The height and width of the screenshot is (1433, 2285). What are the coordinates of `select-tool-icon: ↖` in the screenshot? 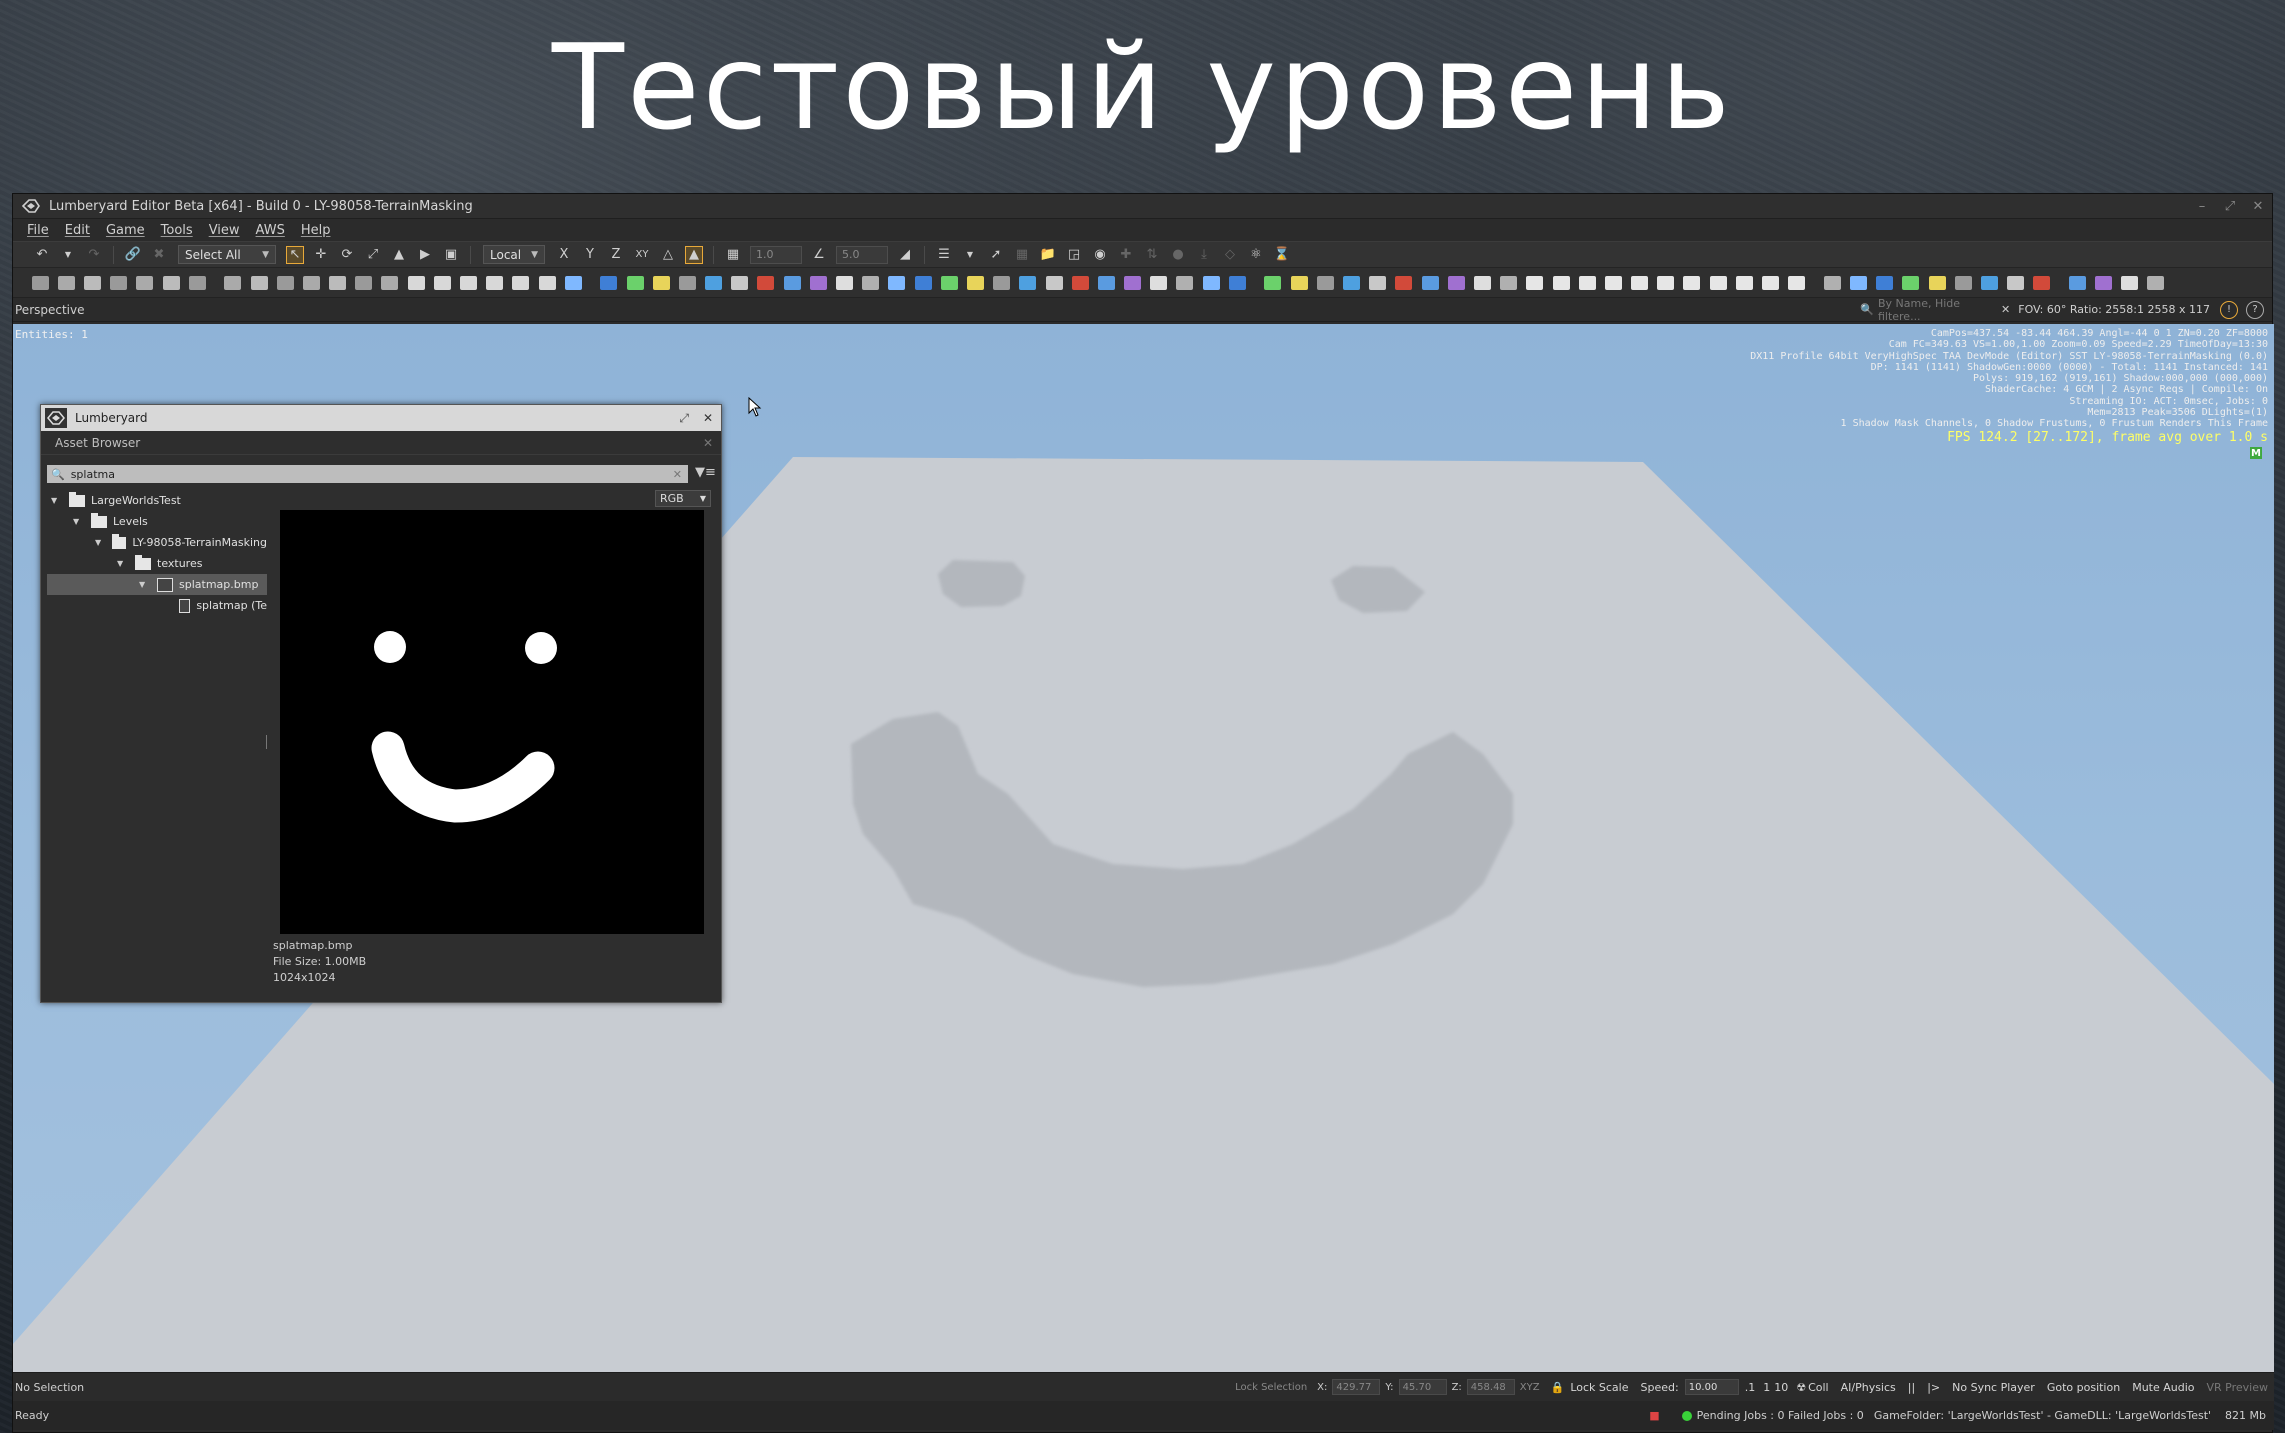 It's located at (295, 254).